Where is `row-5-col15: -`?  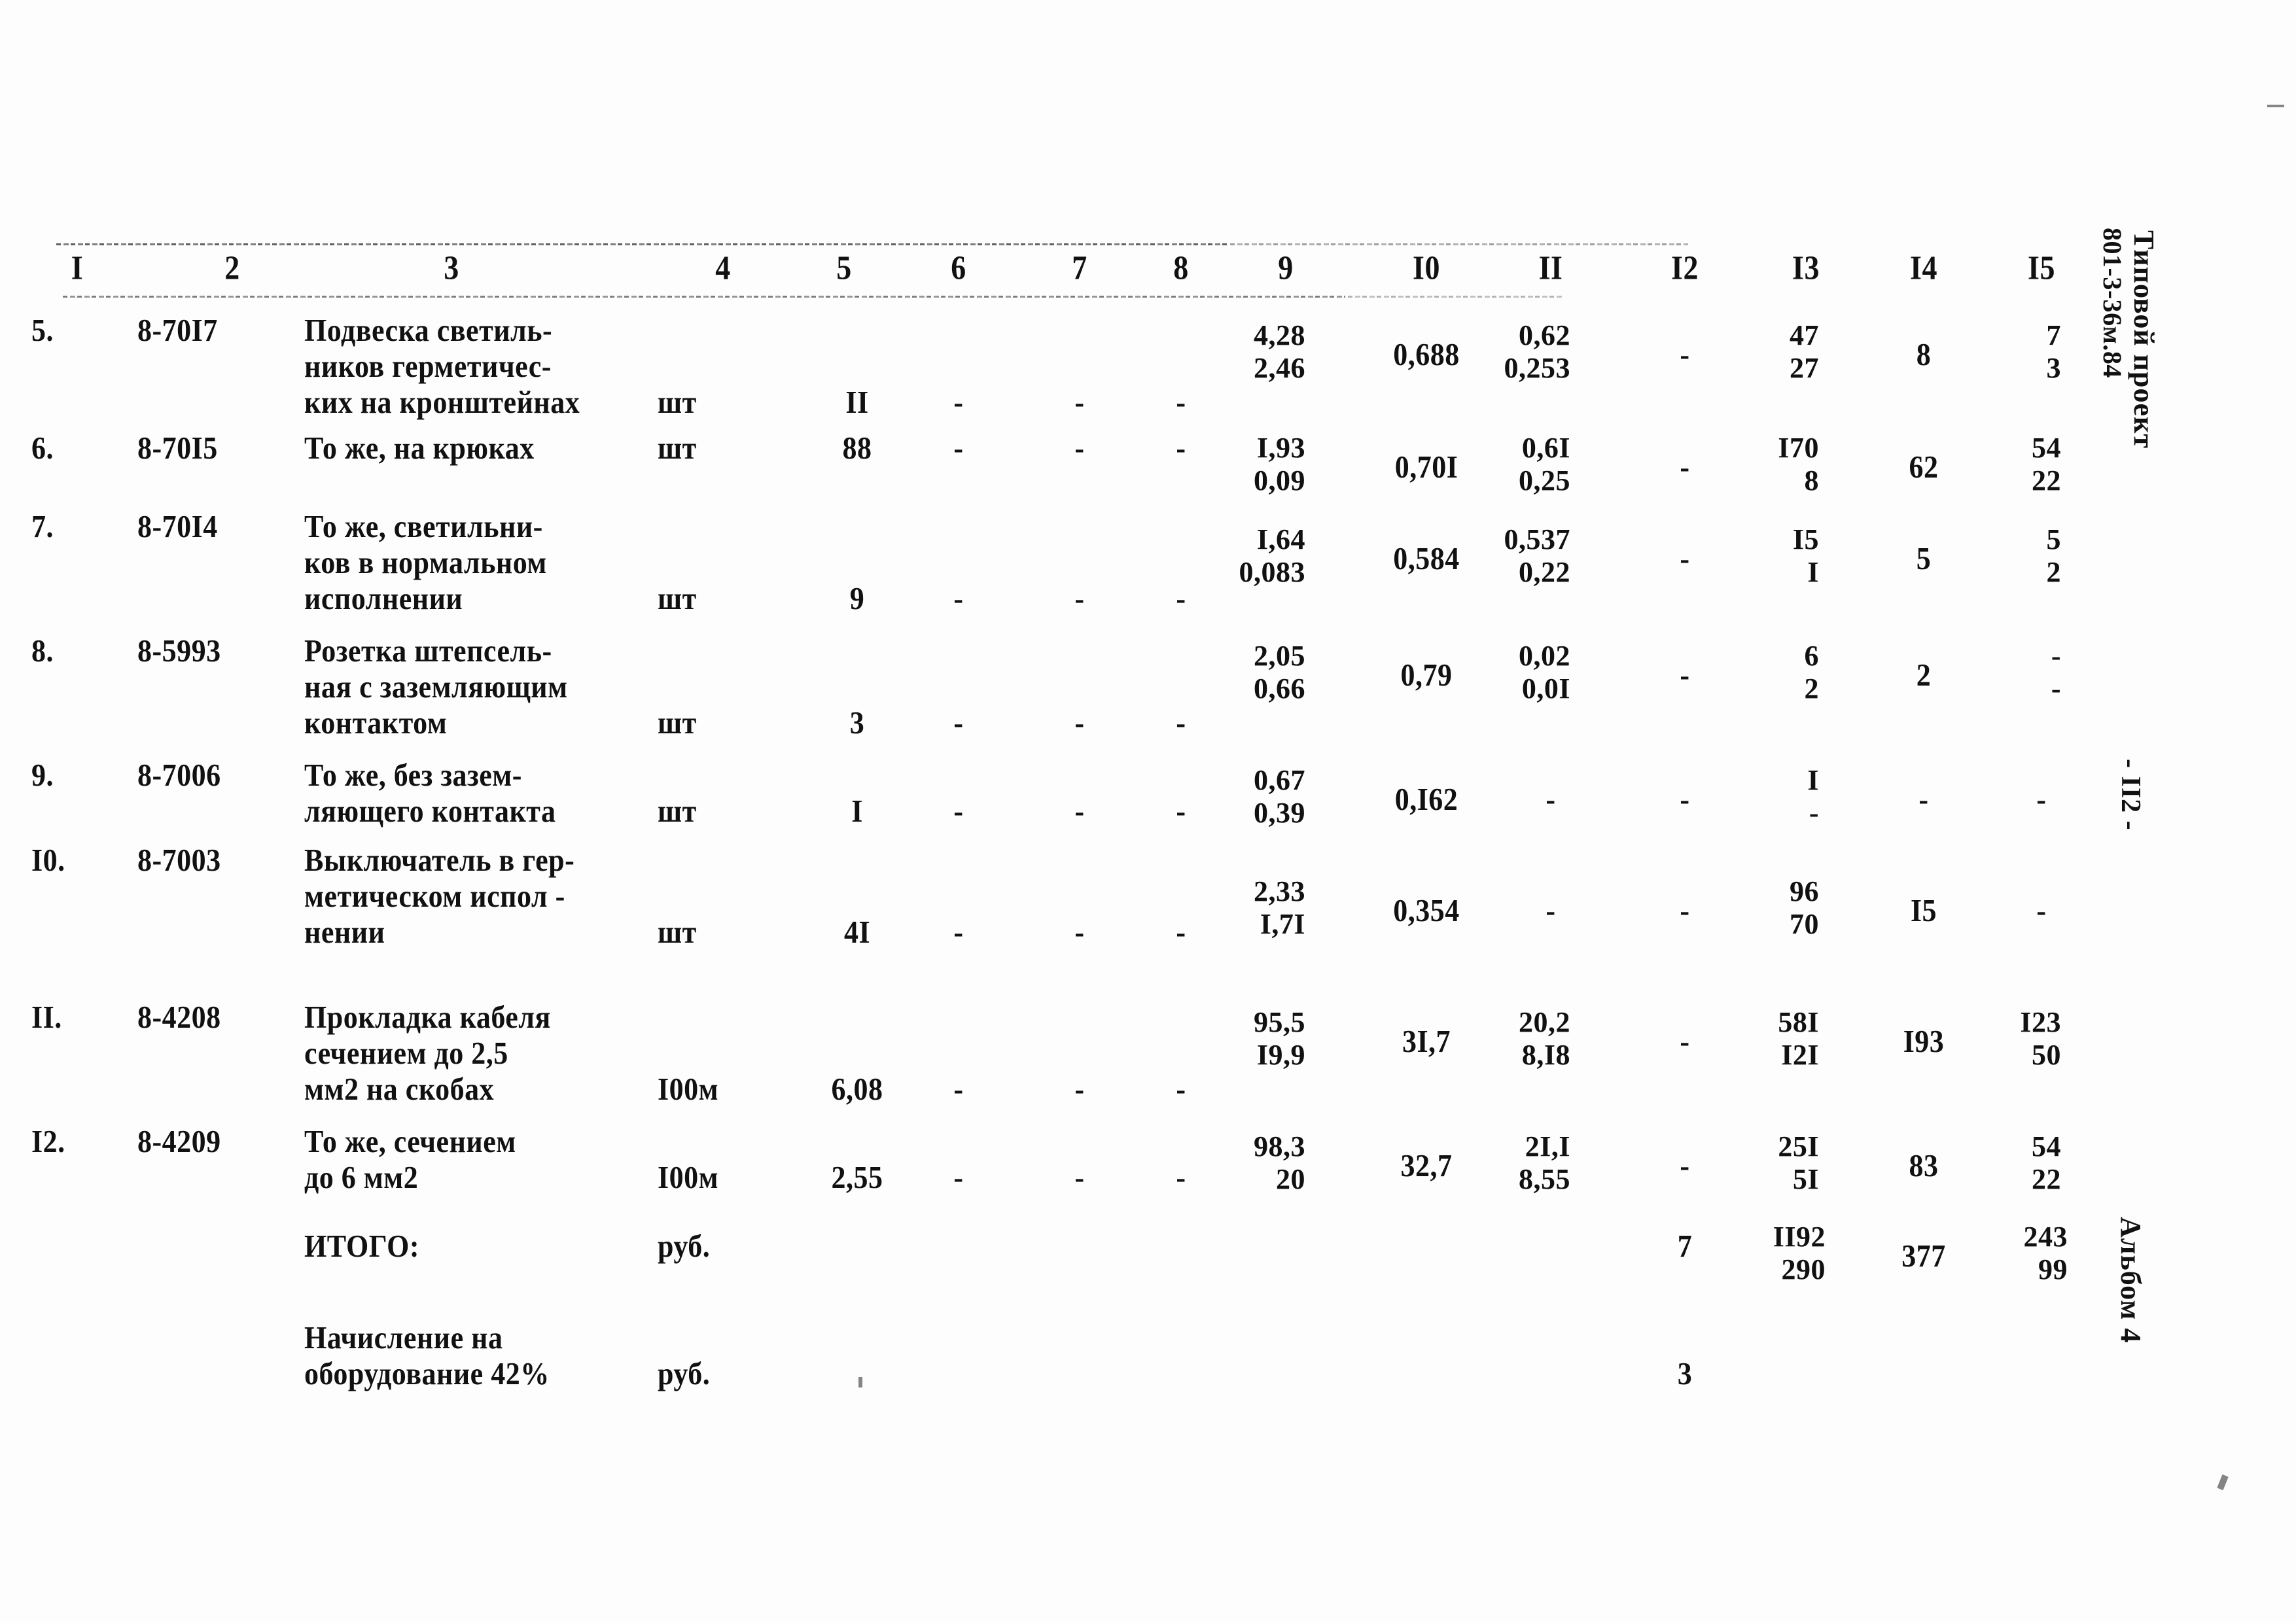
row-5-col15: - is located at coordinates (2042, 799).